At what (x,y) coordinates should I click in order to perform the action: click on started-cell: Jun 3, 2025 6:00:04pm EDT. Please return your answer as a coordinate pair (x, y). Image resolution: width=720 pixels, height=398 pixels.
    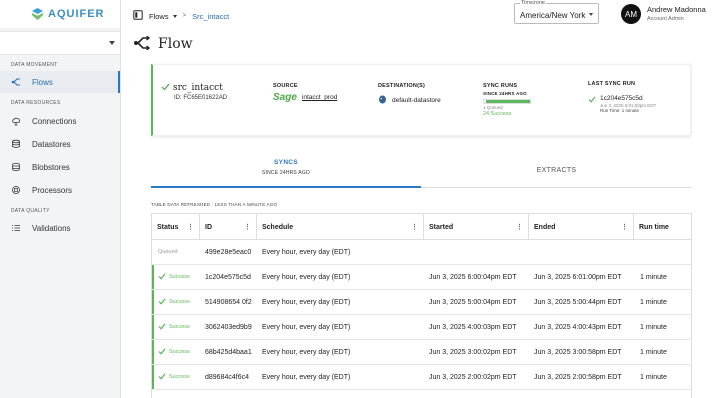
    Looking at the image, I should click on (473, 277).